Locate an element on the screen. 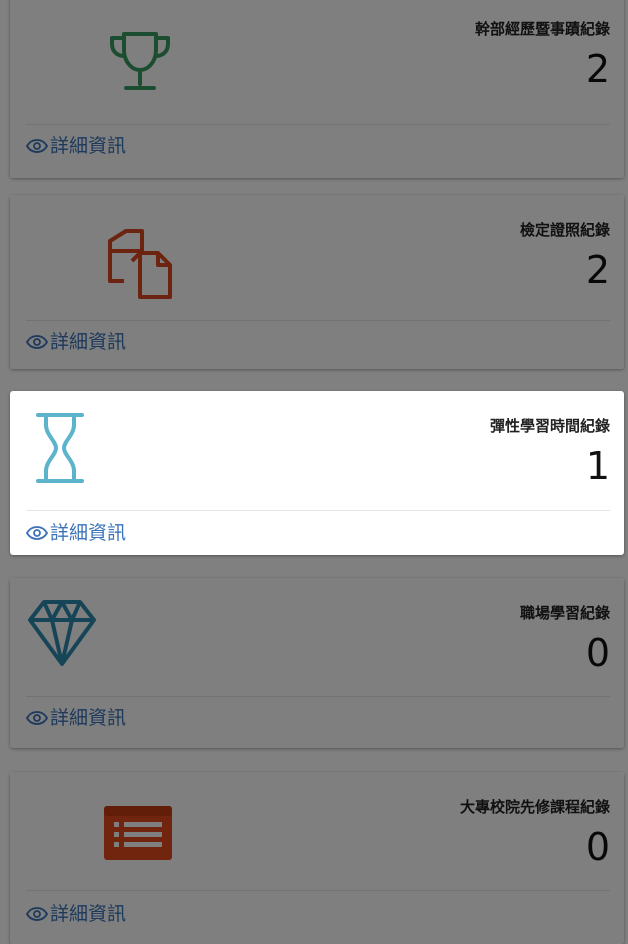 The image size is (628, 944). card-title: 職場學習紀錄 is located at coordinates (564, 613).